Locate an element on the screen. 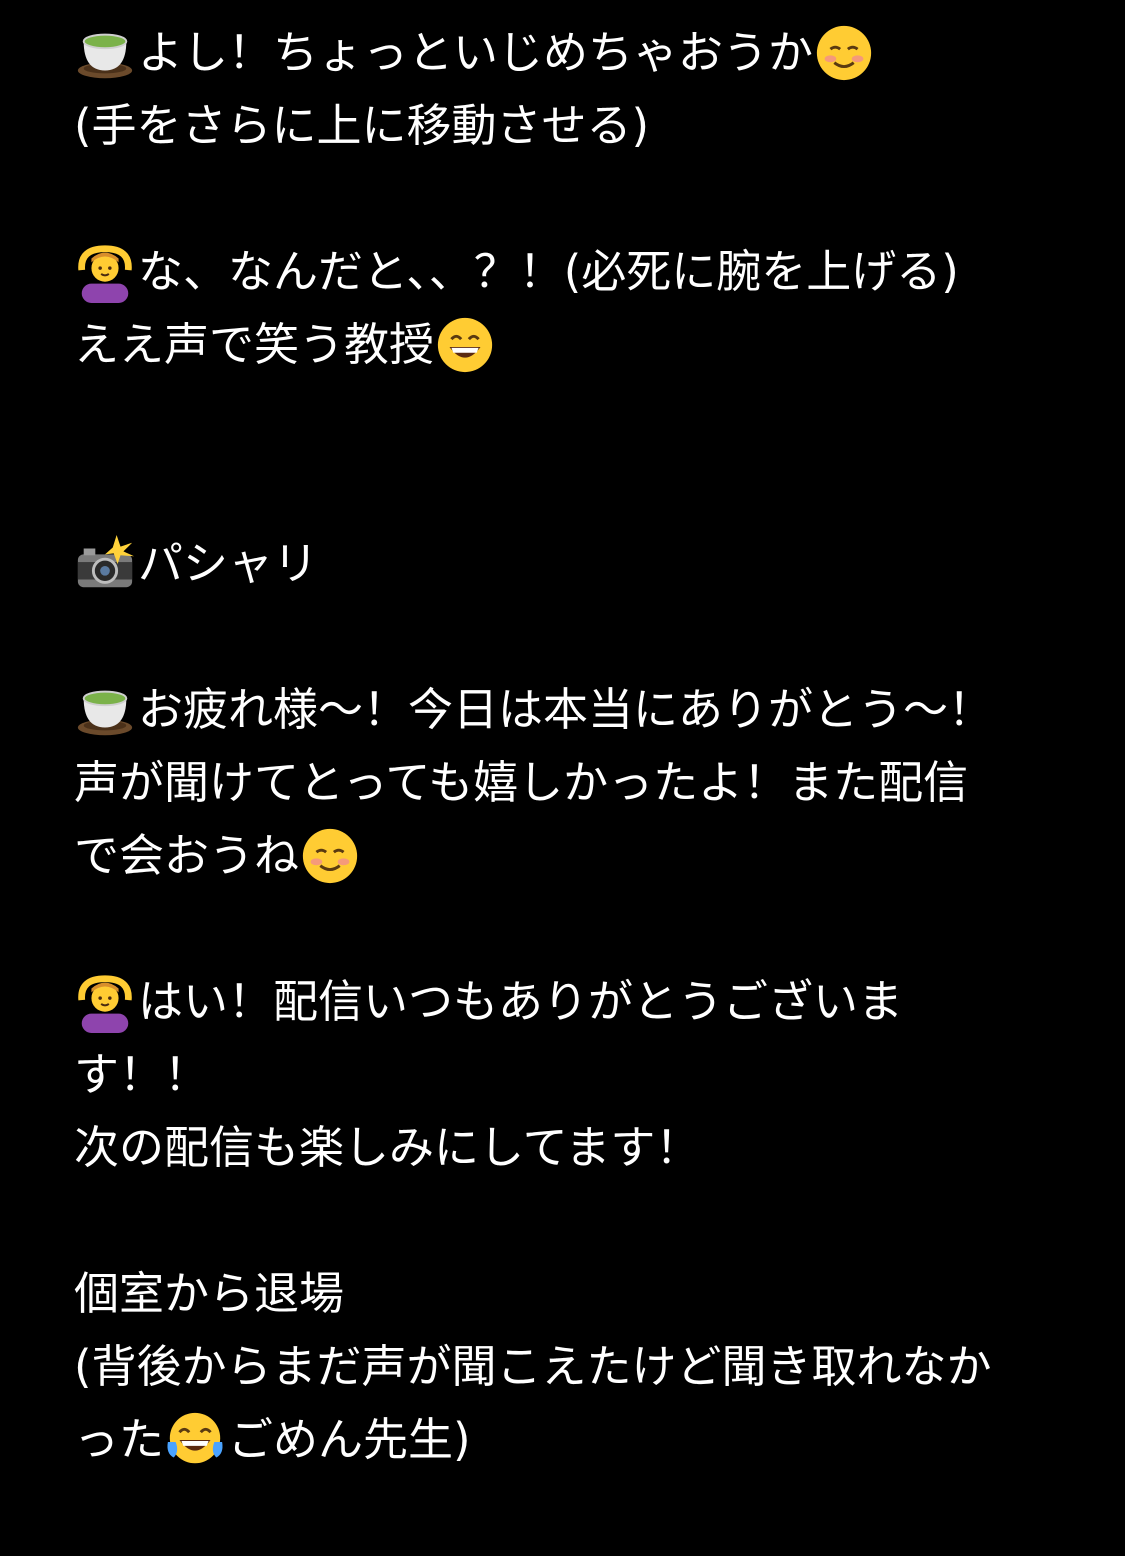  line-text: (背後からまだ声が聞こえたけど聞き取れなか is located at coordinates (533, 1366).